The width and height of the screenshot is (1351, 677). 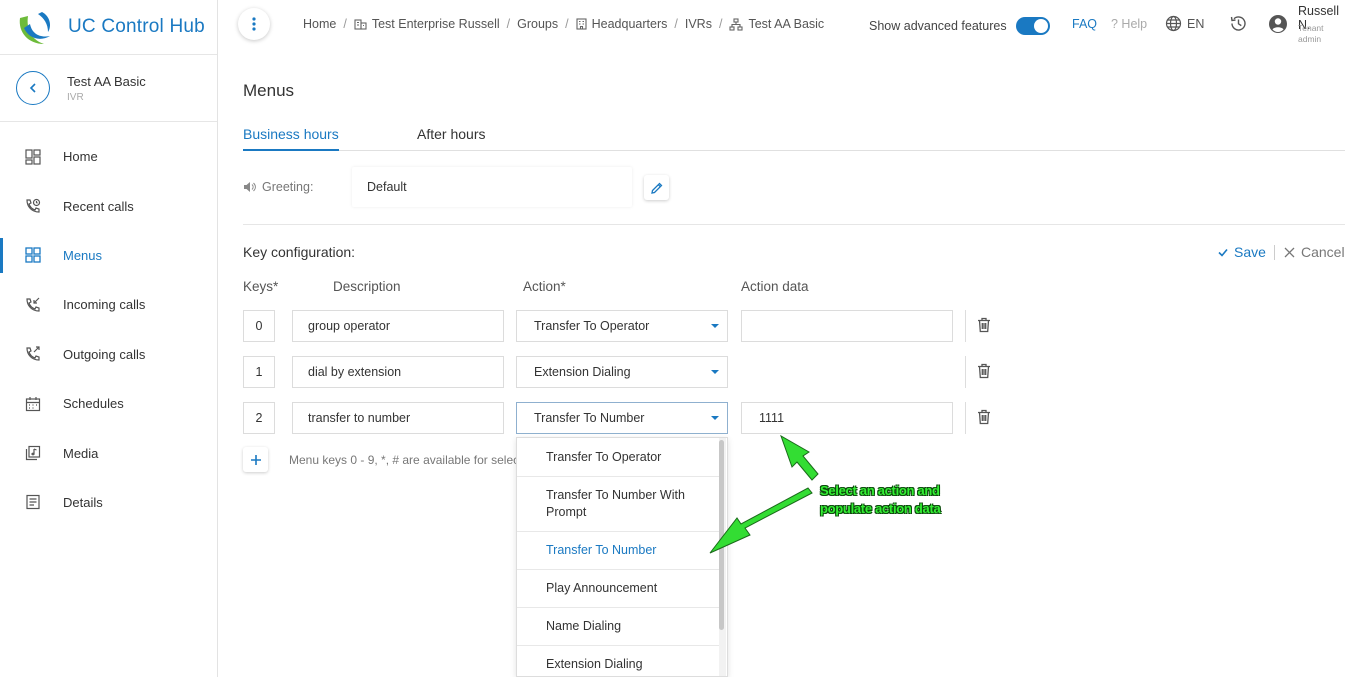 I want to click on sidebar-item-schedules: Schedules, so click(x=108, y=403).